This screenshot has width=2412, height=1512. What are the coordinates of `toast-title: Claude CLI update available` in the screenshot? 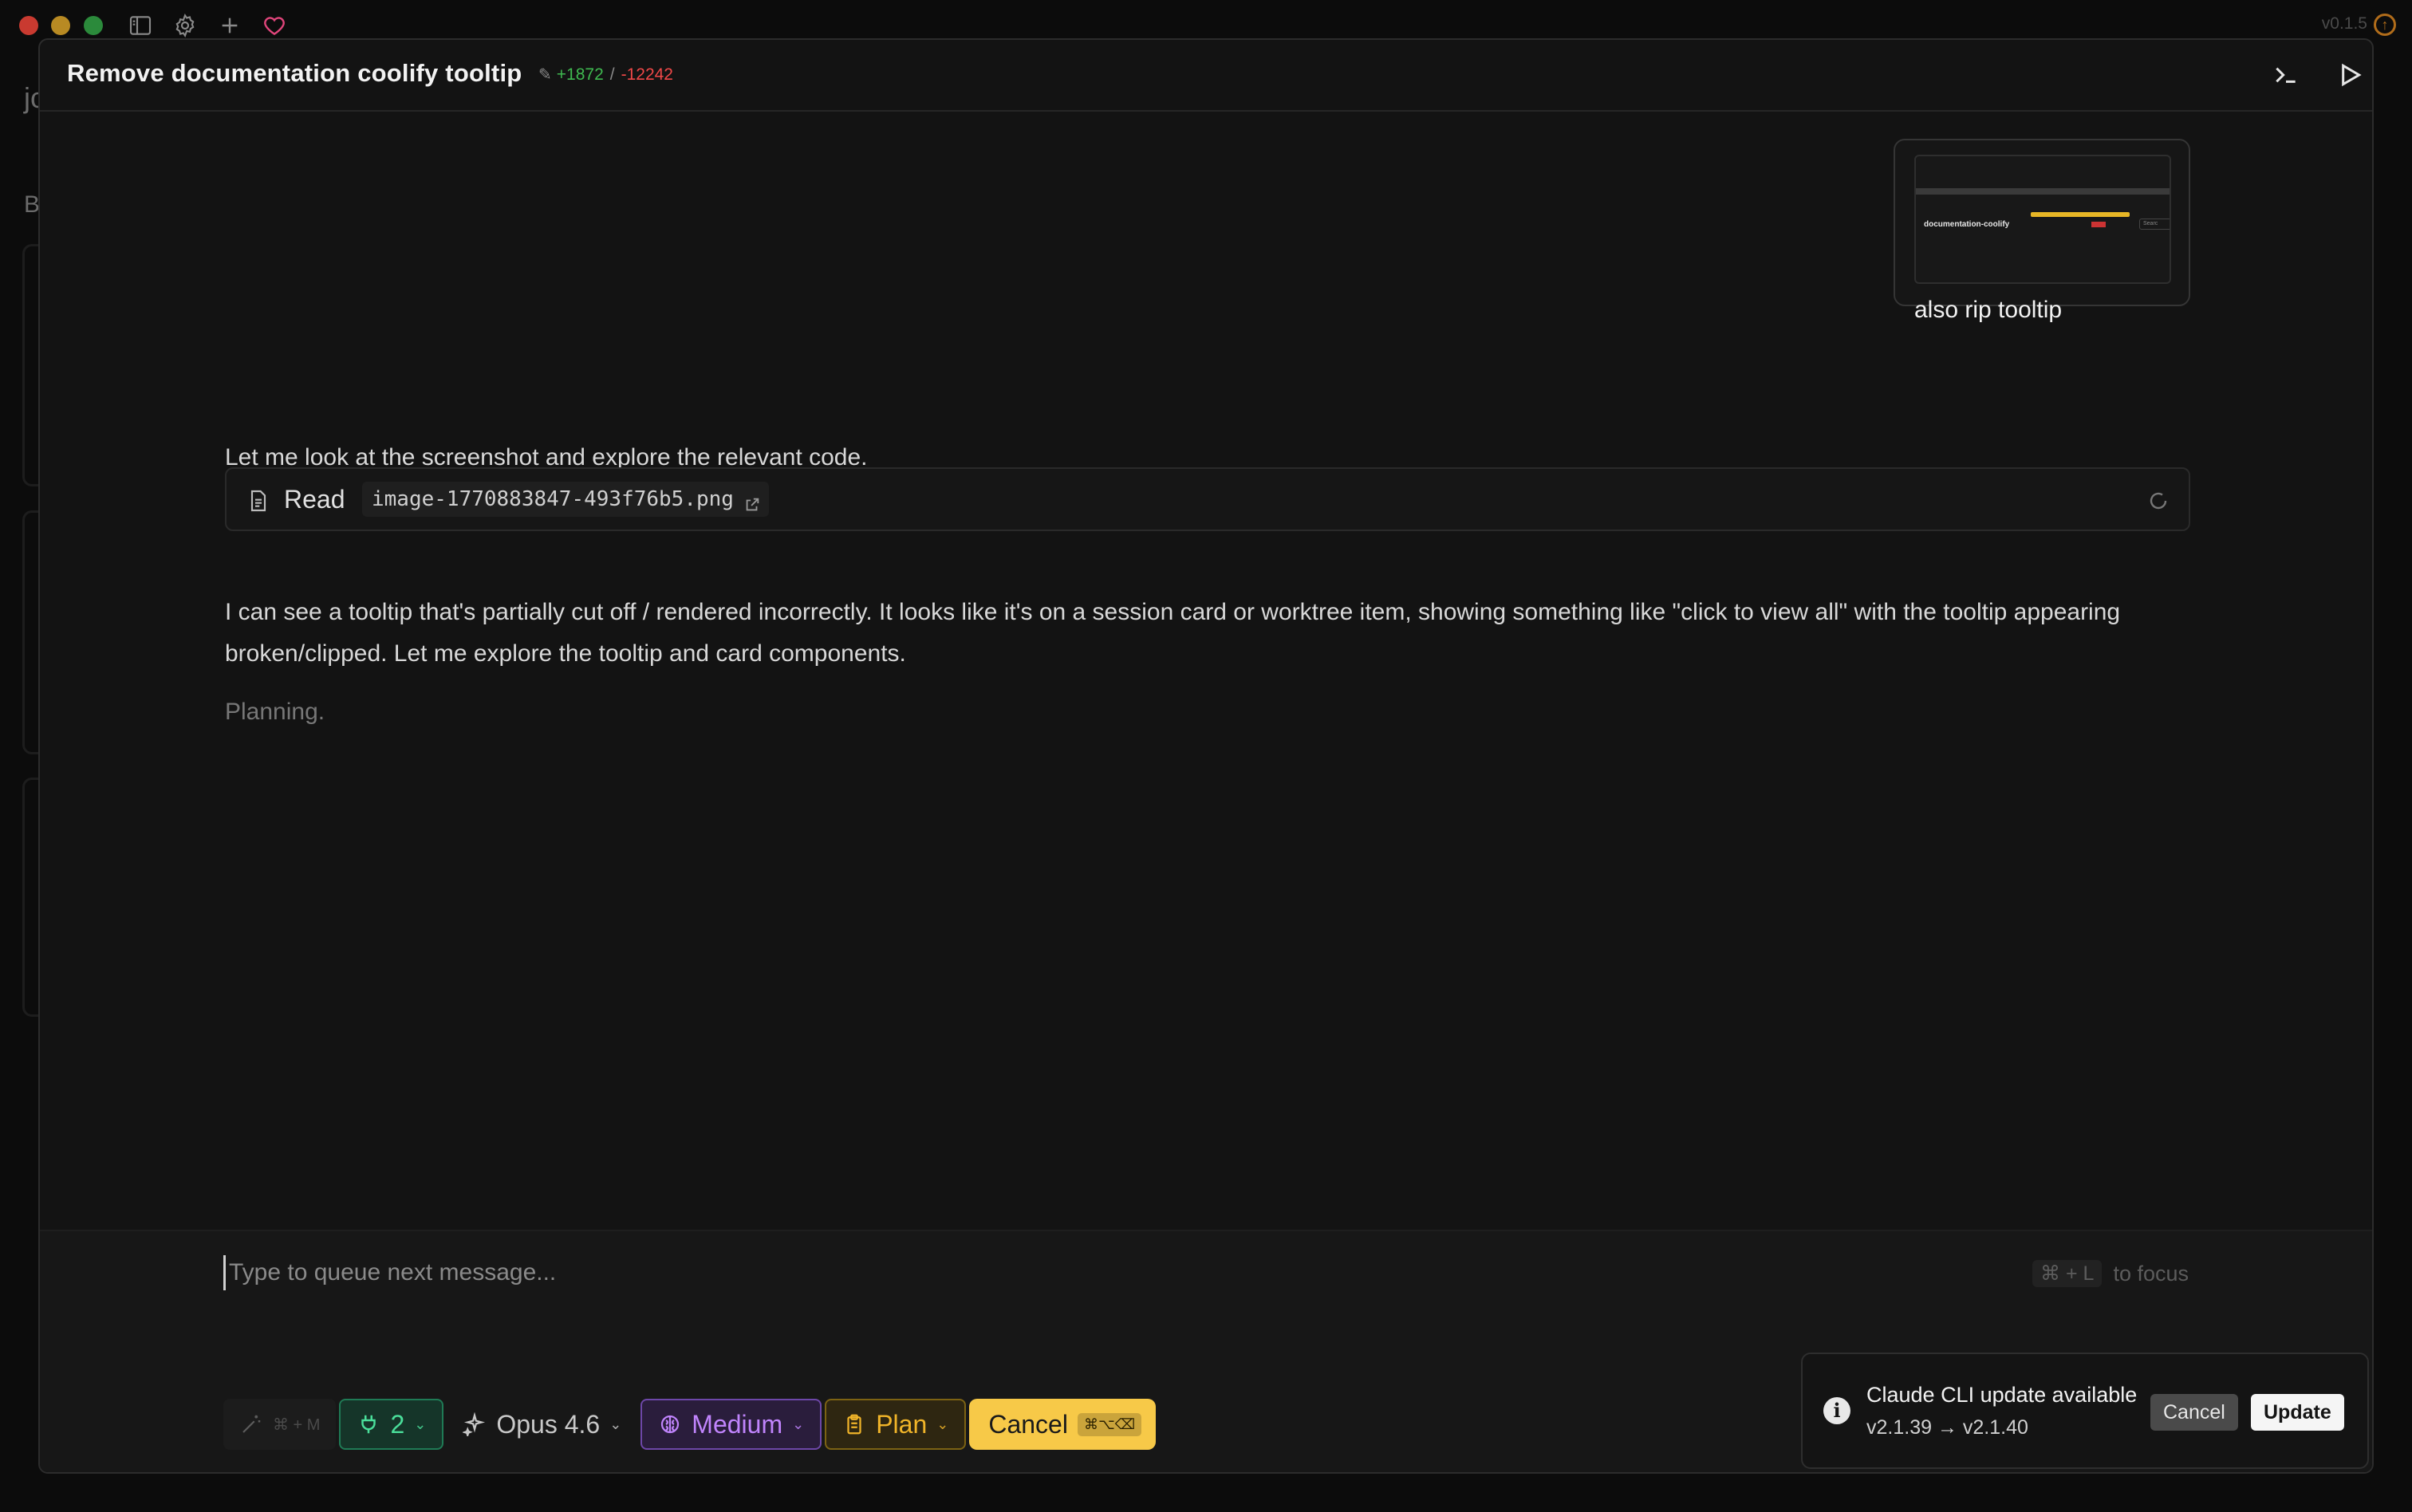 It's located at (2002, 1395).